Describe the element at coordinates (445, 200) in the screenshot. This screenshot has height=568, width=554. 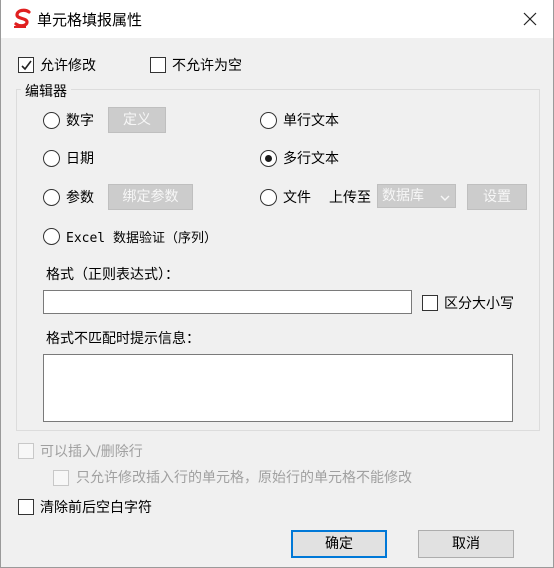
I see `chevron-down-icon` at that location.